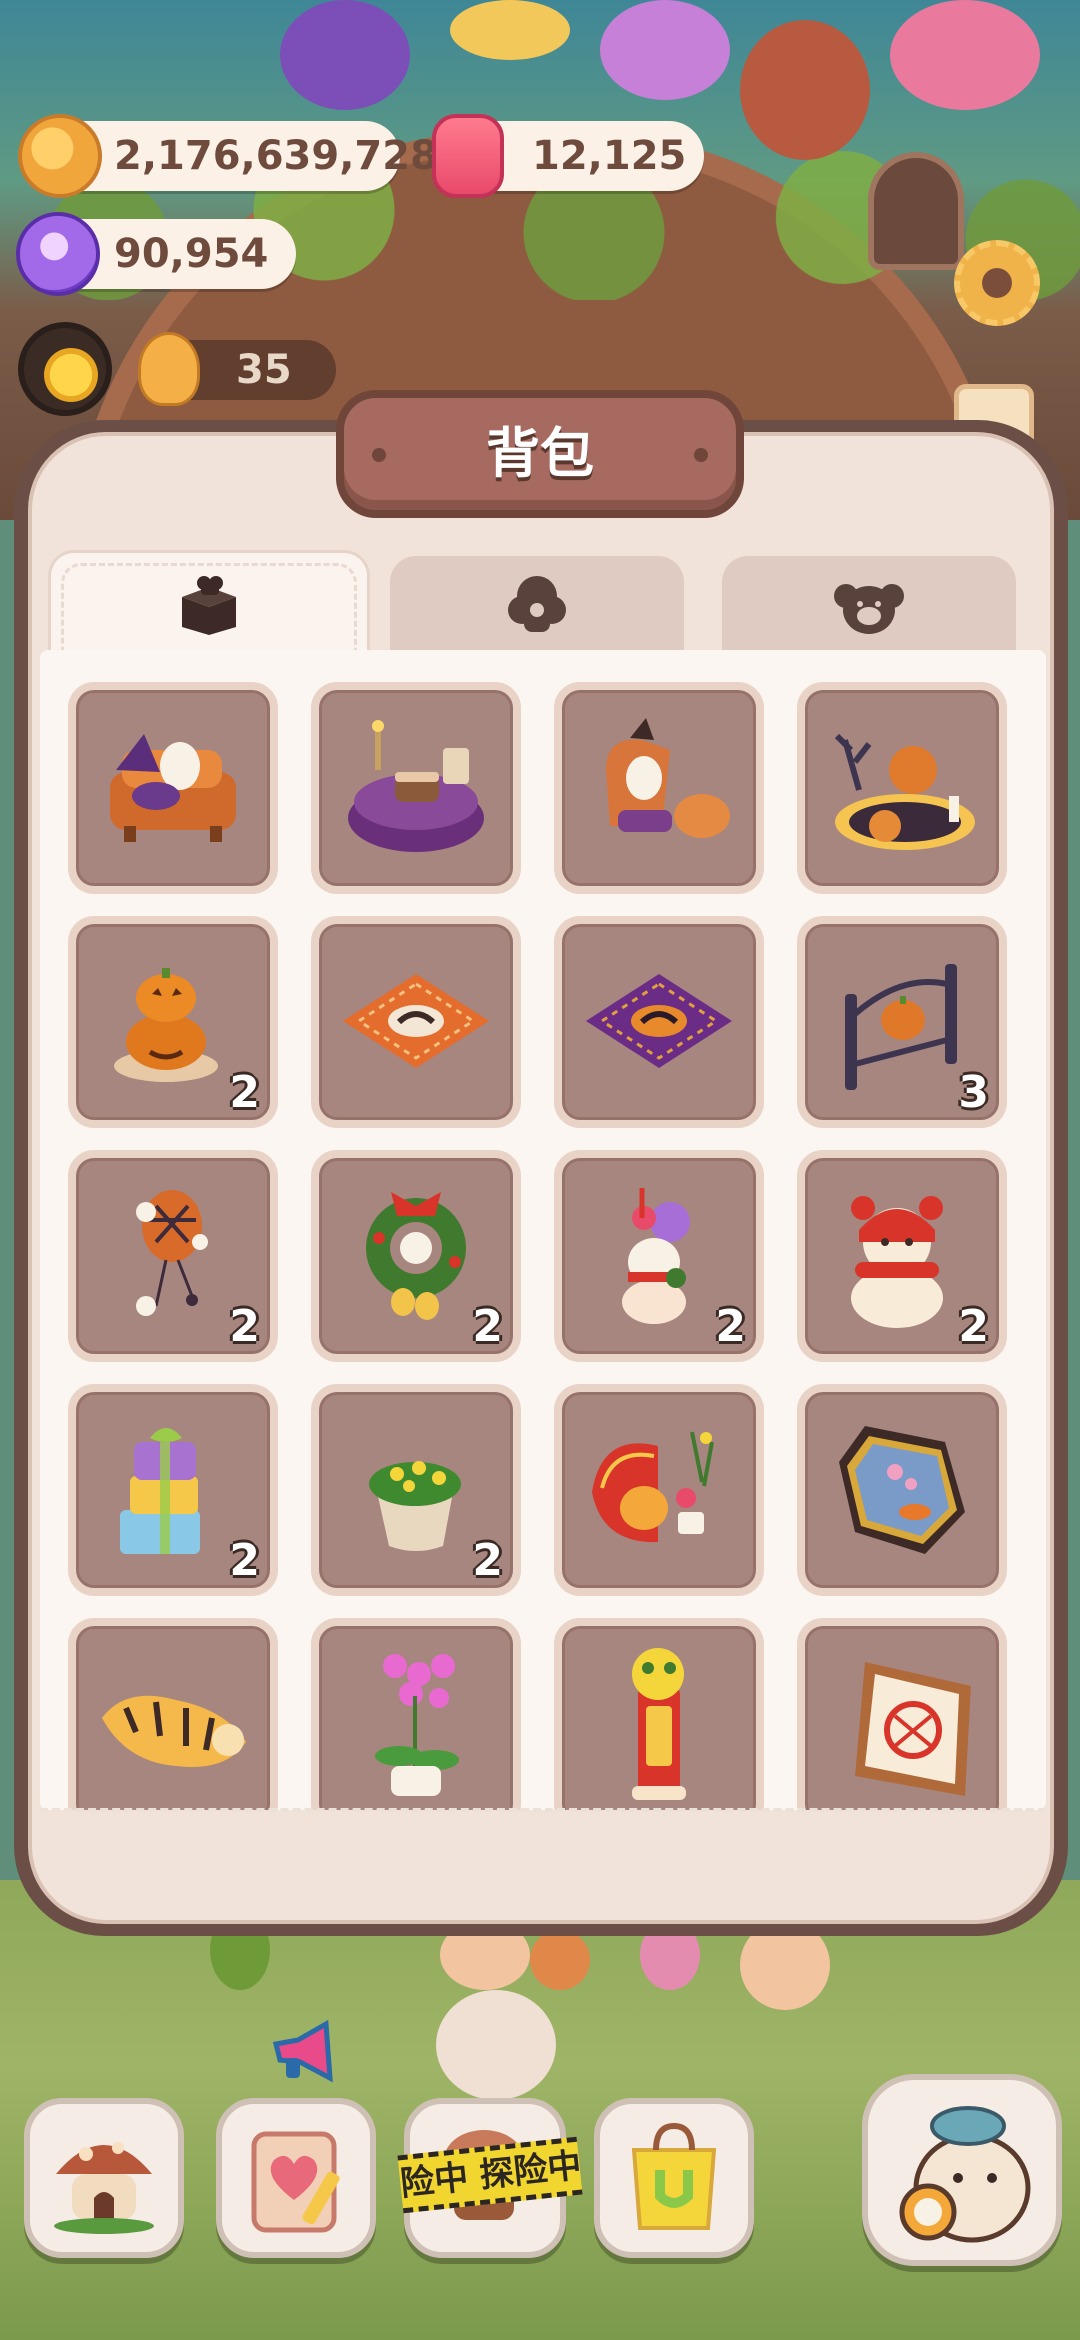  What do you see at coordinates (104, 2188) in the screenshot?
I see `mushroom-house-icon` at bounding box center [104, 2188].